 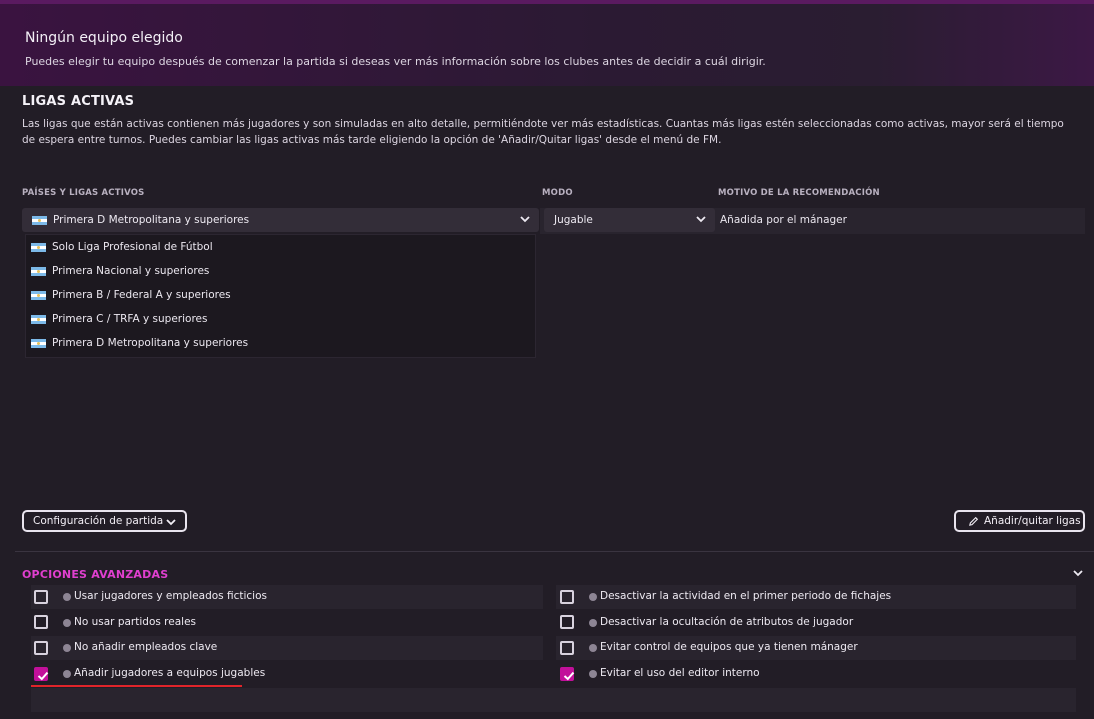 What do you see at coordinates (132, 247) in the screenshot?
I see `dropdown-option-label: Solo Liga Profesional de Fútbol` at bounding box center [132, 247].